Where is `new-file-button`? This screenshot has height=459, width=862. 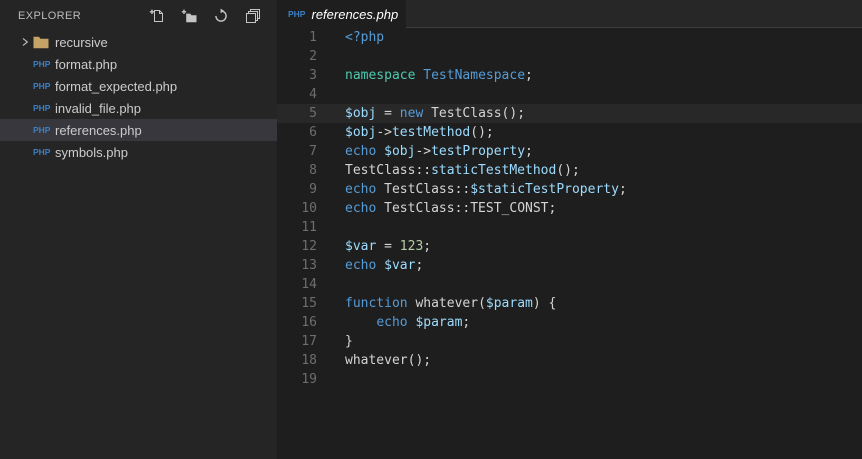
new-file-button is located at coordinates (157, 16).